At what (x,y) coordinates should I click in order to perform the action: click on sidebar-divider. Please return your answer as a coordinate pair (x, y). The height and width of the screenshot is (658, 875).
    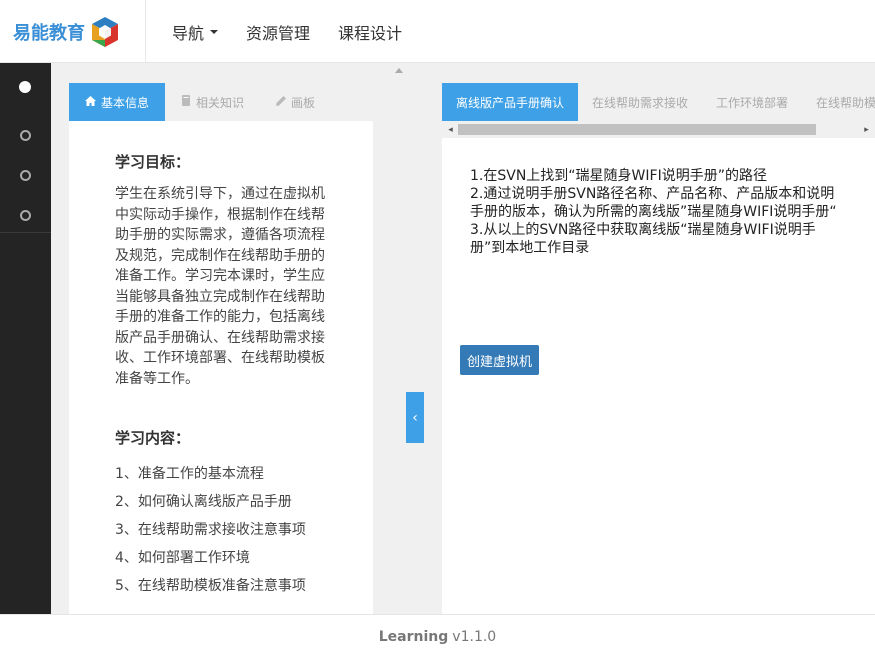
    Looking at the image, I should click on (25, 232).